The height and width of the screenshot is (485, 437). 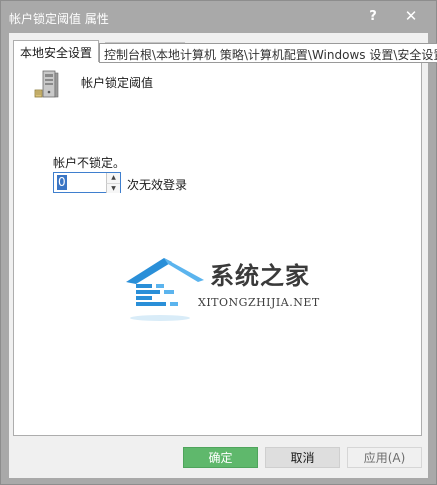 I want to click on close-button: ✕, so click(x=411, y=16).